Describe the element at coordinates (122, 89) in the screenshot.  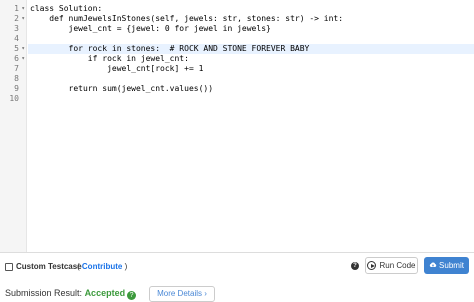
I see `code-line: return sum(jewel_cnt.values())` at that location.